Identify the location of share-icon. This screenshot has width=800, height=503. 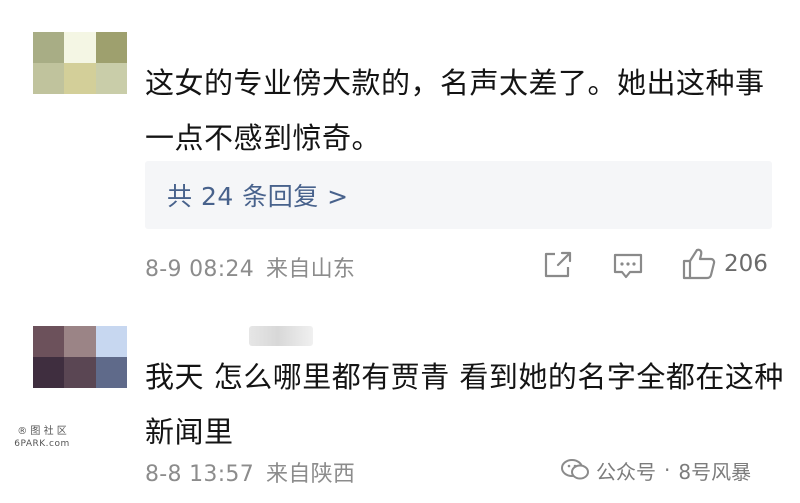
(558, 267).